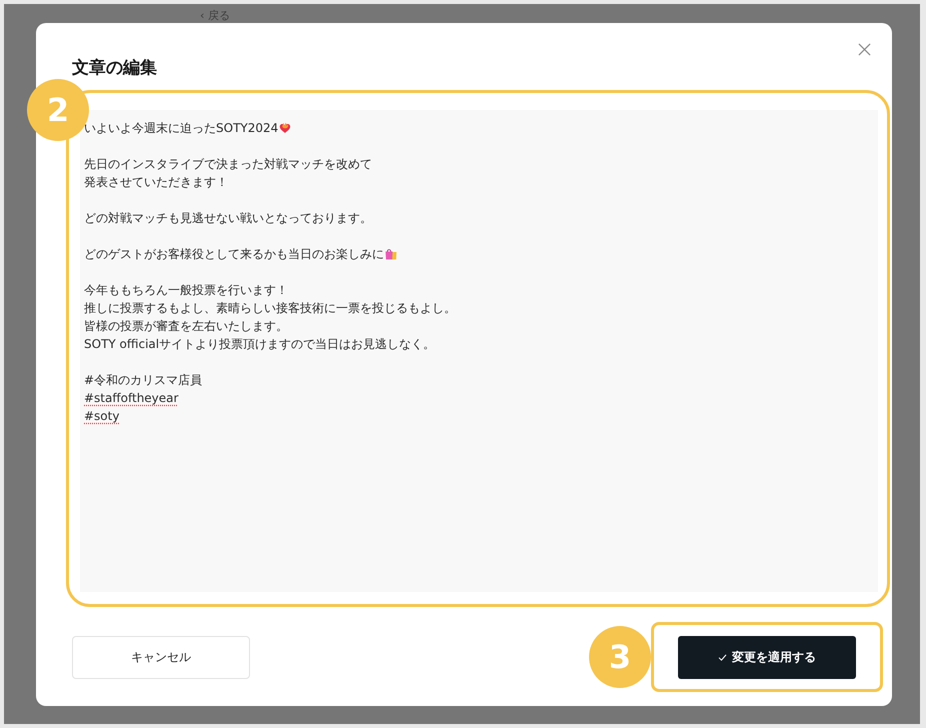 The image size is (926, 728). I want to click on text-line: 発表させていただきます！, so click(156, 182).